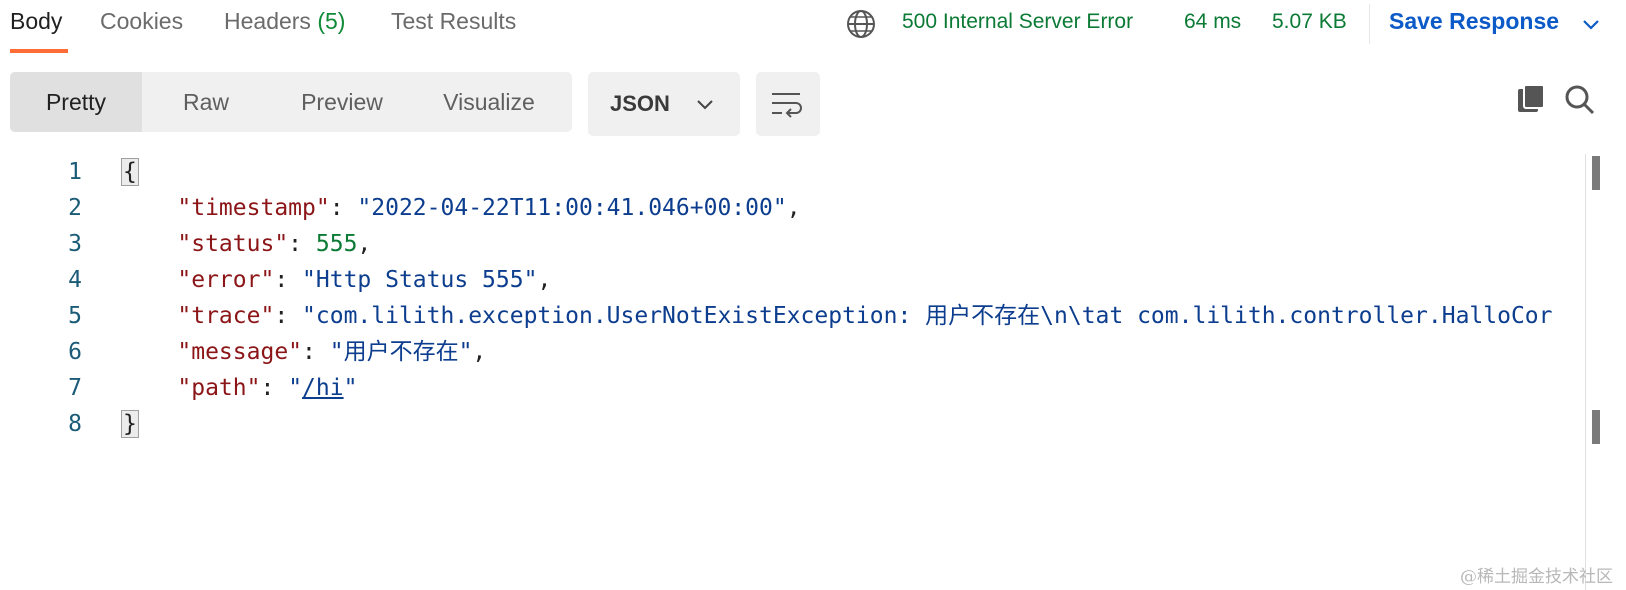  Describe the element at coordinates (1369, 24) in the screenshot. I see `toolbar-divider` at that location.